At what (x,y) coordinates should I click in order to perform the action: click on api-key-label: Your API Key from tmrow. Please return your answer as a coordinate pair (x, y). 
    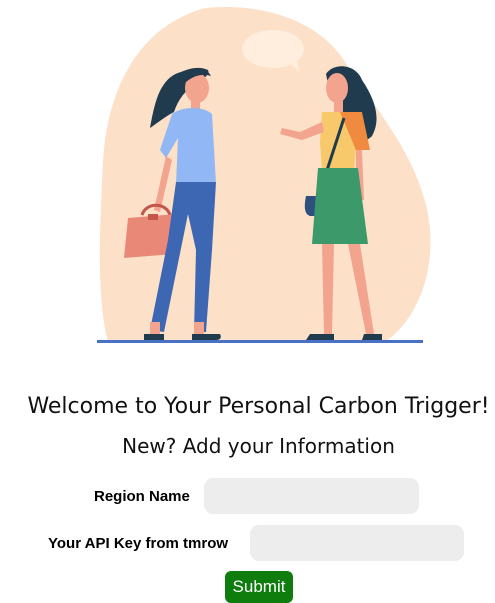
    Looking at the image, I should click on (138, 543).